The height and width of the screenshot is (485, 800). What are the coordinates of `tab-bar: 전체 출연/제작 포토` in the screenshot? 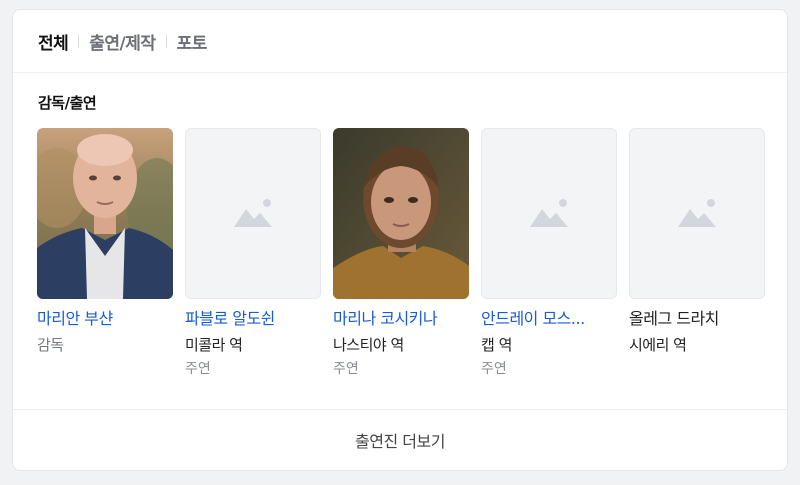 It's located at (400, 41).